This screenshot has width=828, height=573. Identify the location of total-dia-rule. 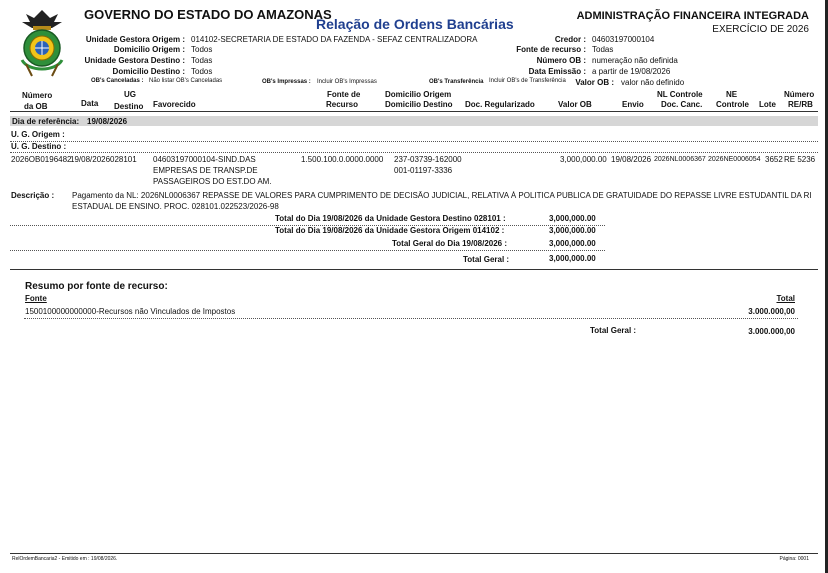
(307, 250).